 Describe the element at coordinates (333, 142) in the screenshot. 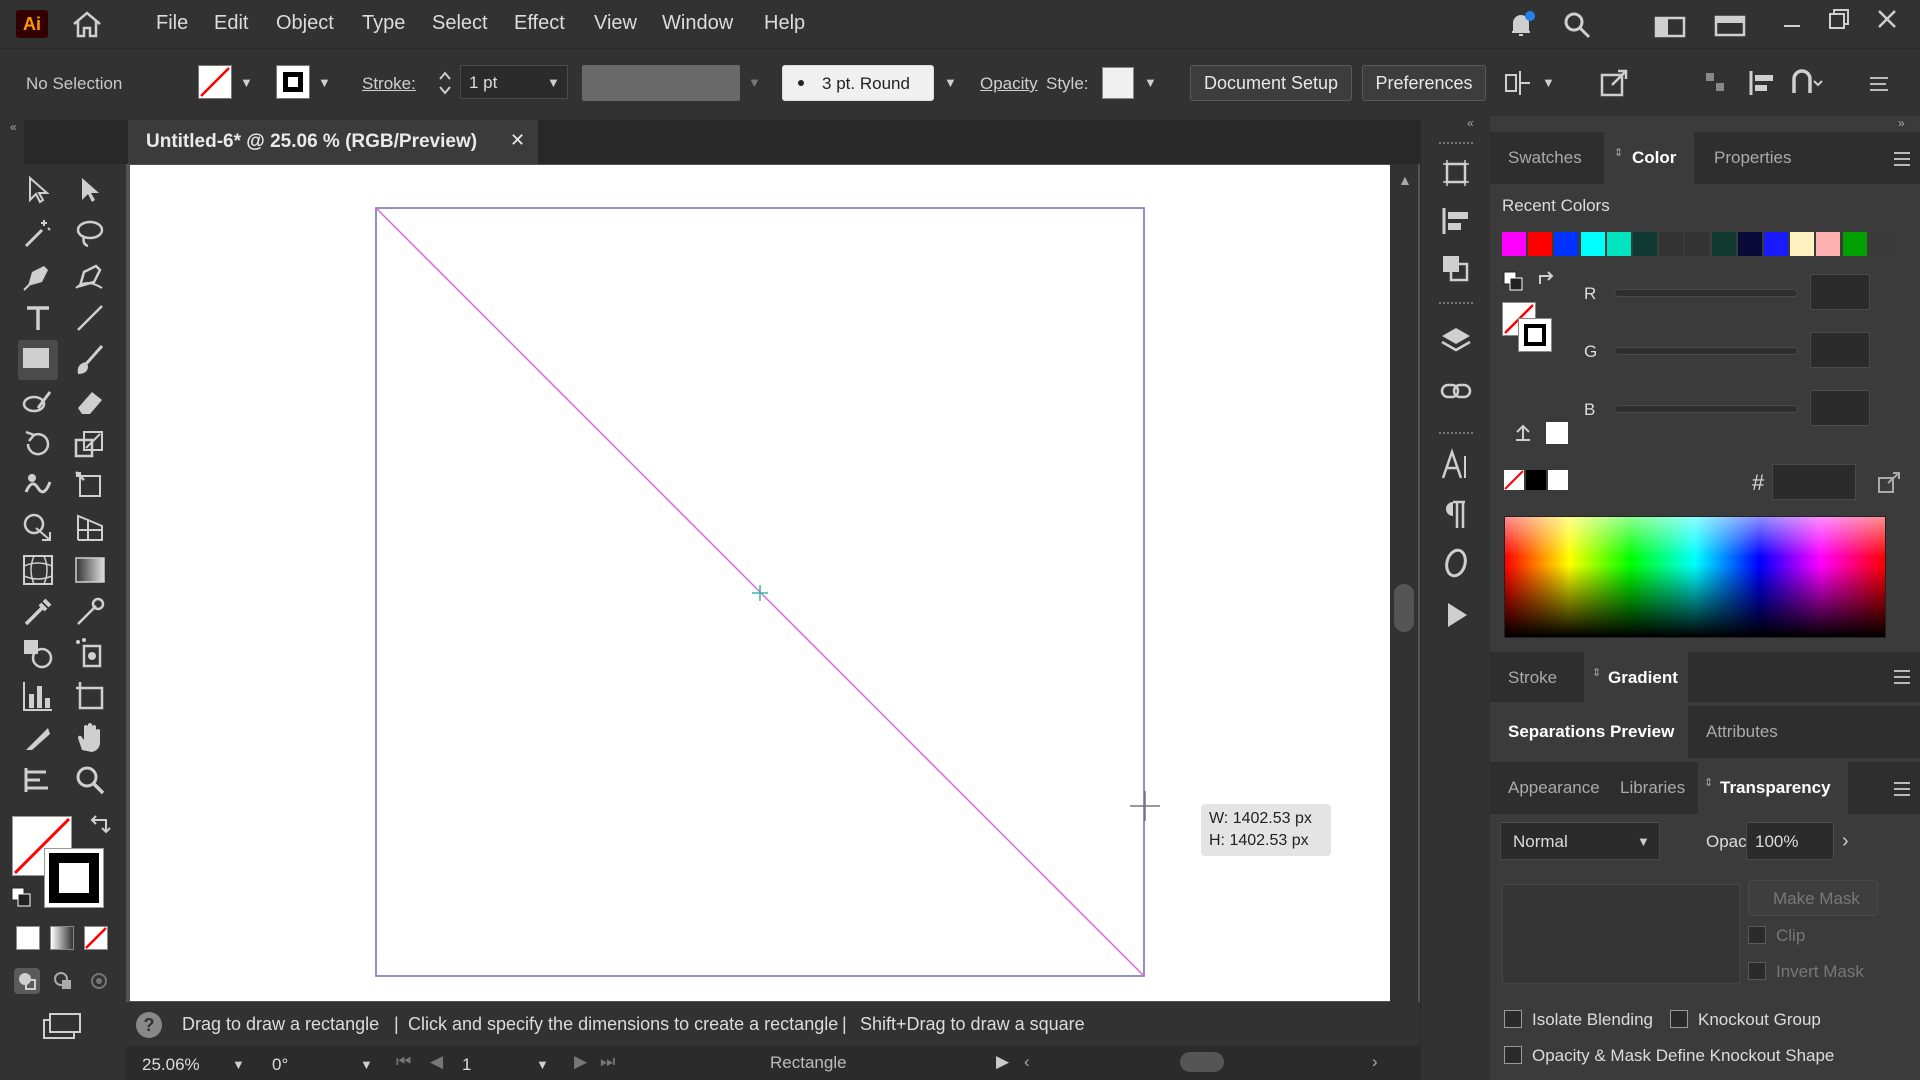

I see `document-tab: Untitled-6* @ 25.06 % (RGB/Preview) ✕` at that location.